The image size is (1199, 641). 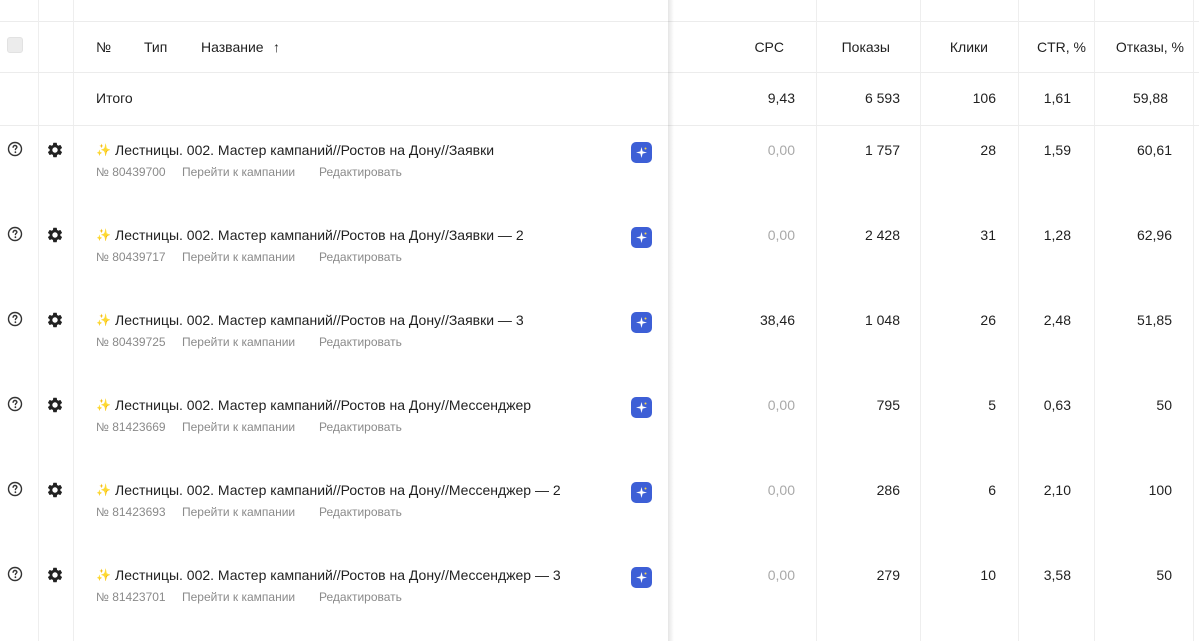 What do you see at coordinates (1043, 47) in the screenshot?
I see `column-header-ctr: CTR, %` at bounding box center [1043, 47].